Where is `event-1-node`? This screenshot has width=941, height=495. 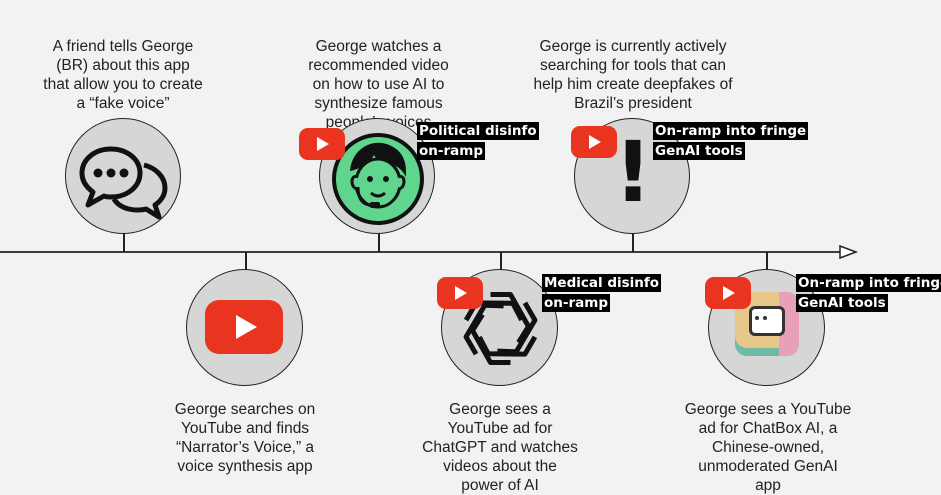 event-1-node is located at coordinates (123, 176).